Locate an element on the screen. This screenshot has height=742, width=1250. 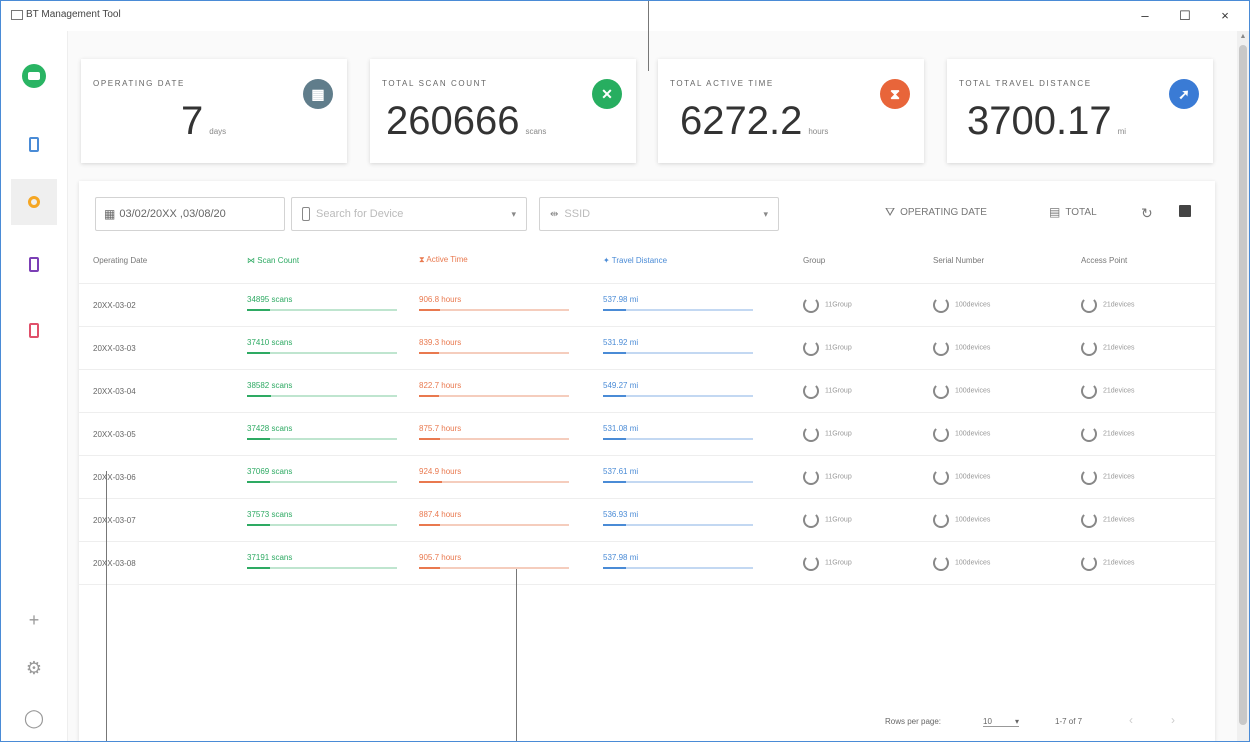
walk-icon: ➚ is located at coordinates (1184, 94).